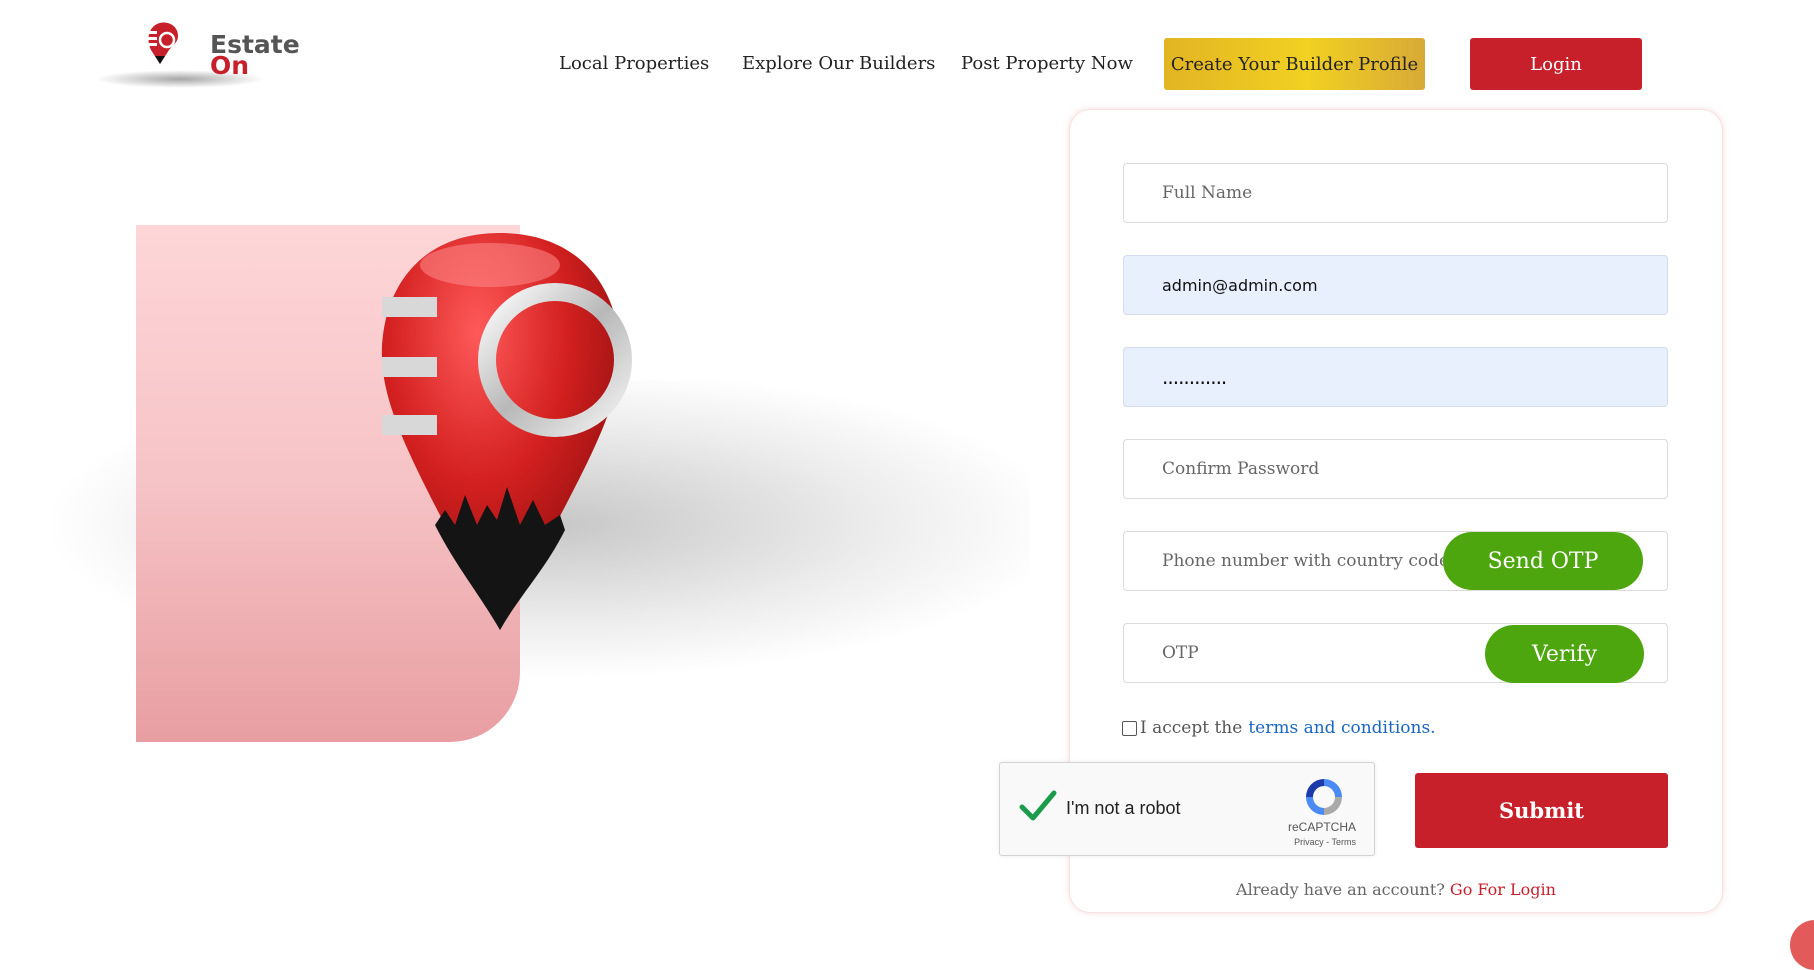 This screenshot has height=970, width=1814. I want to click on password-input, so click(1395, 377).